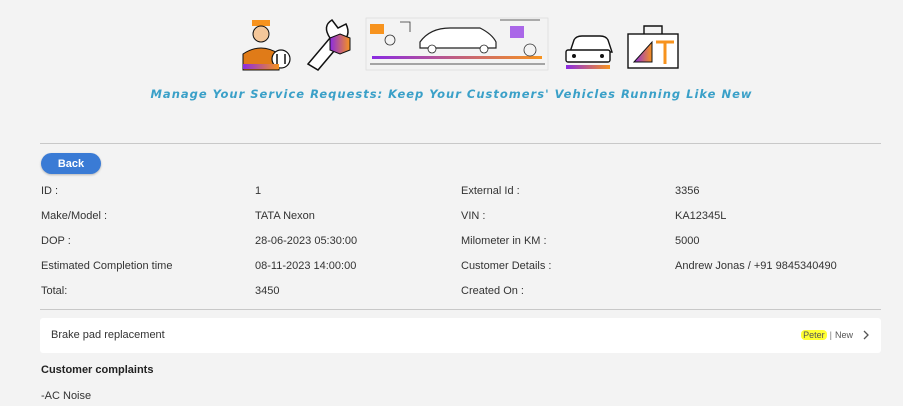 Image resolution: width=903 pixels, height=406 pixels. What do you see at coordinates (504, 241) in the screenshot?
I see `milometer-label: Milometer in KM :` at bounding box center [504, 241].